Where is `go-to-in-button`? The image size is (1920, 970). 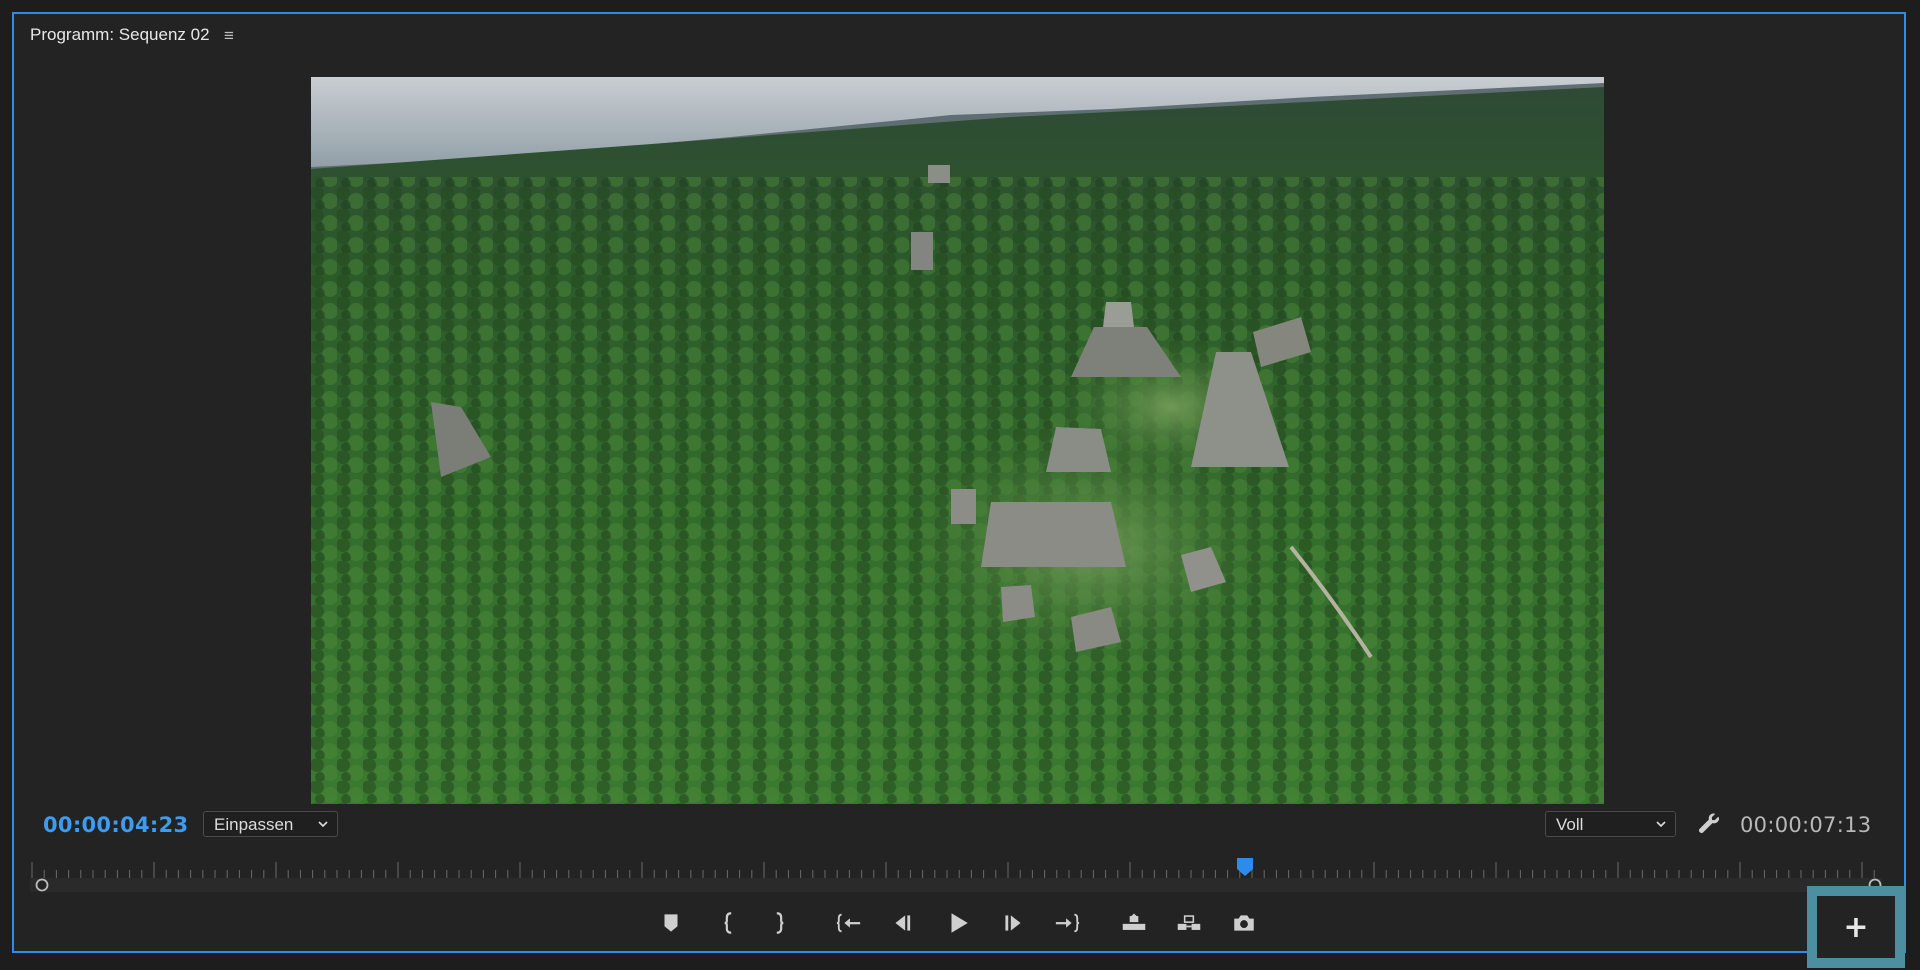
go-to-in-button is located at coordinates (849, 923).